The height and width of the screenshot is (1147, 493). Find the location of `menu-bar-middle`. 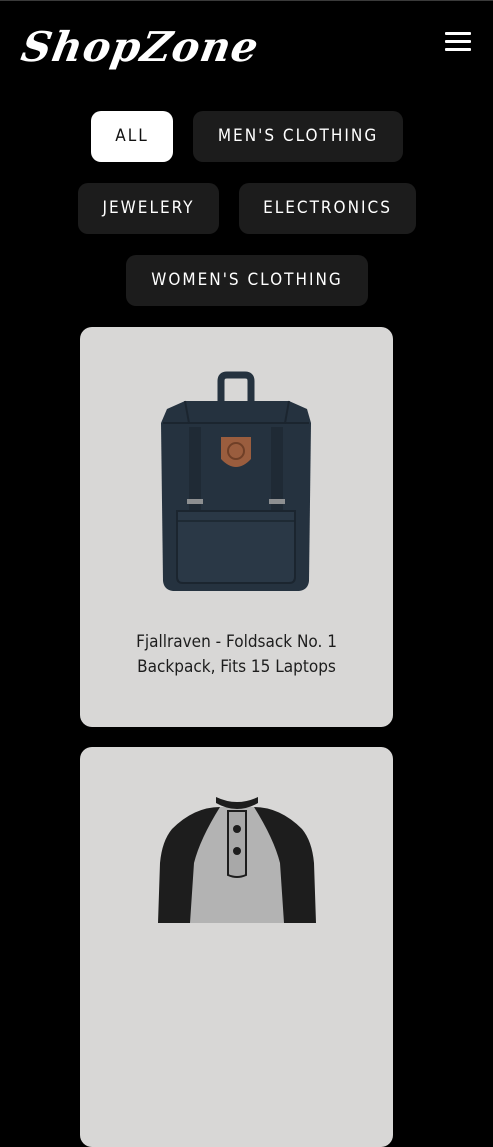

menu-bar-middle is located at coordinates (458, 41).